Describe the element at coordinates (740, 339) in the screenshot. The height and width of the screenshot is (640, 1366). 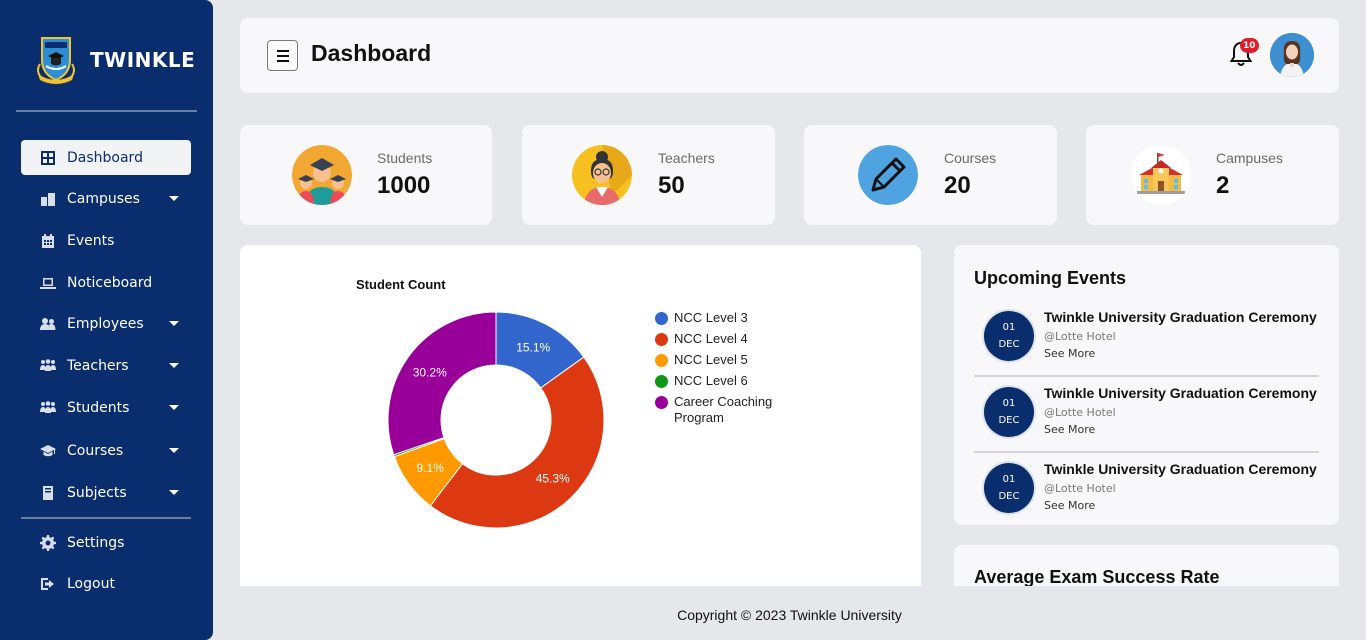
I see `legend-item: NCC Level 4` at that location.